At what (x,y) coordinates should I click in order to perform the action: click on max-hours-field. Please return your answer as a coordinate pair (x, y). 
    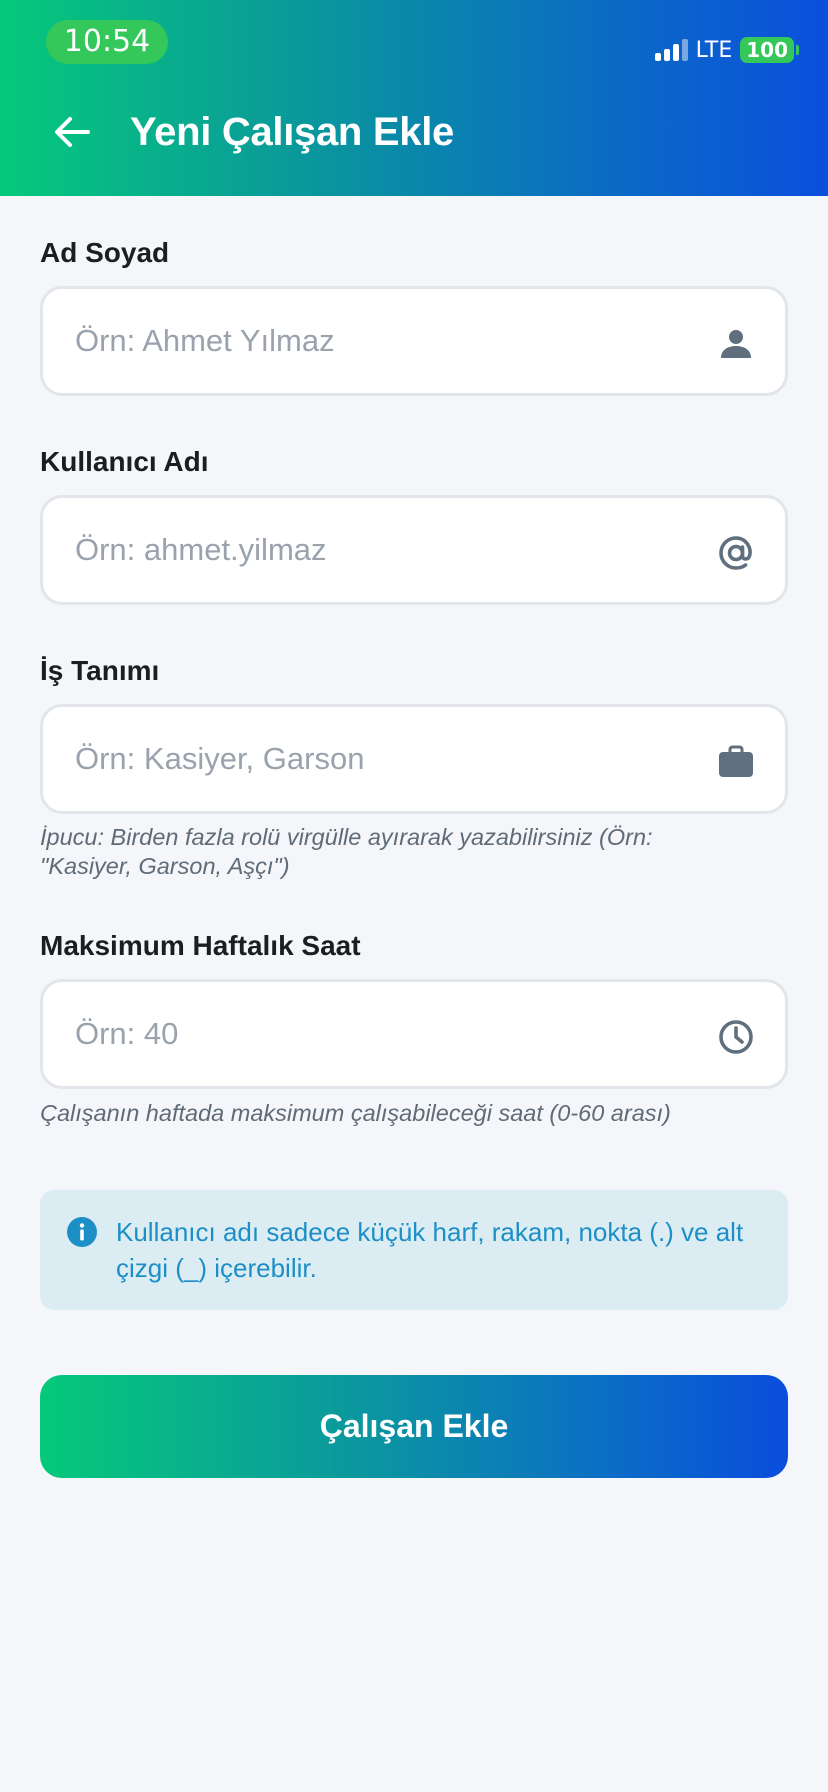
    Looking at the image, I should click on (414, 1034).